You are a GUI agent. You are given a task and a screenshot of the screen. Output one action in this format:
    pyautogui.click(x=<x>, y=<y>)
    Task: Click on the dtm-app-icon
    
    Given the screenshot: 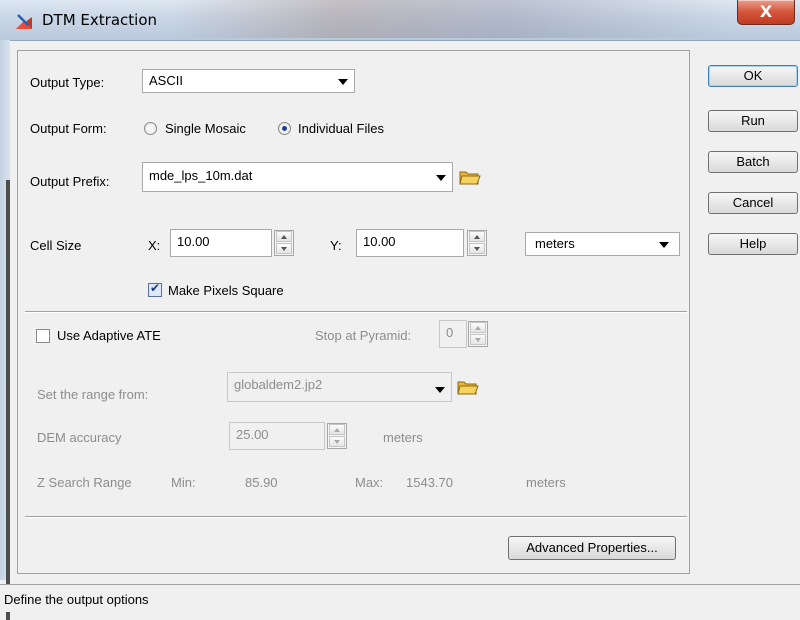 What is the action you would take?
    pyautogui.click(x=24, y=21)
    